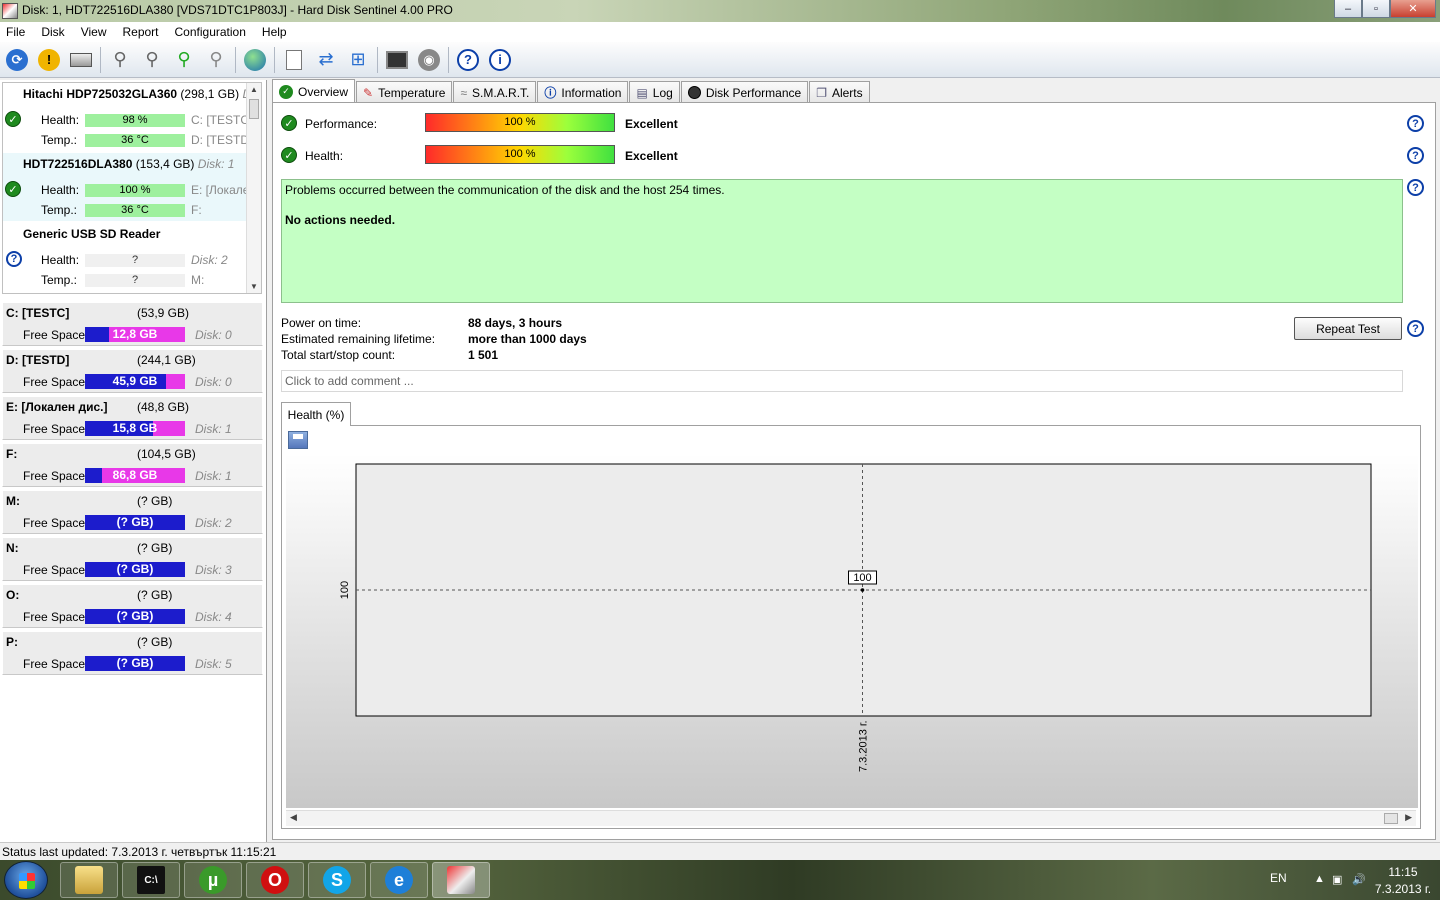 This screenshot has height=900, width=1440. I want to click on opera-icon: O, so click(275, 880).